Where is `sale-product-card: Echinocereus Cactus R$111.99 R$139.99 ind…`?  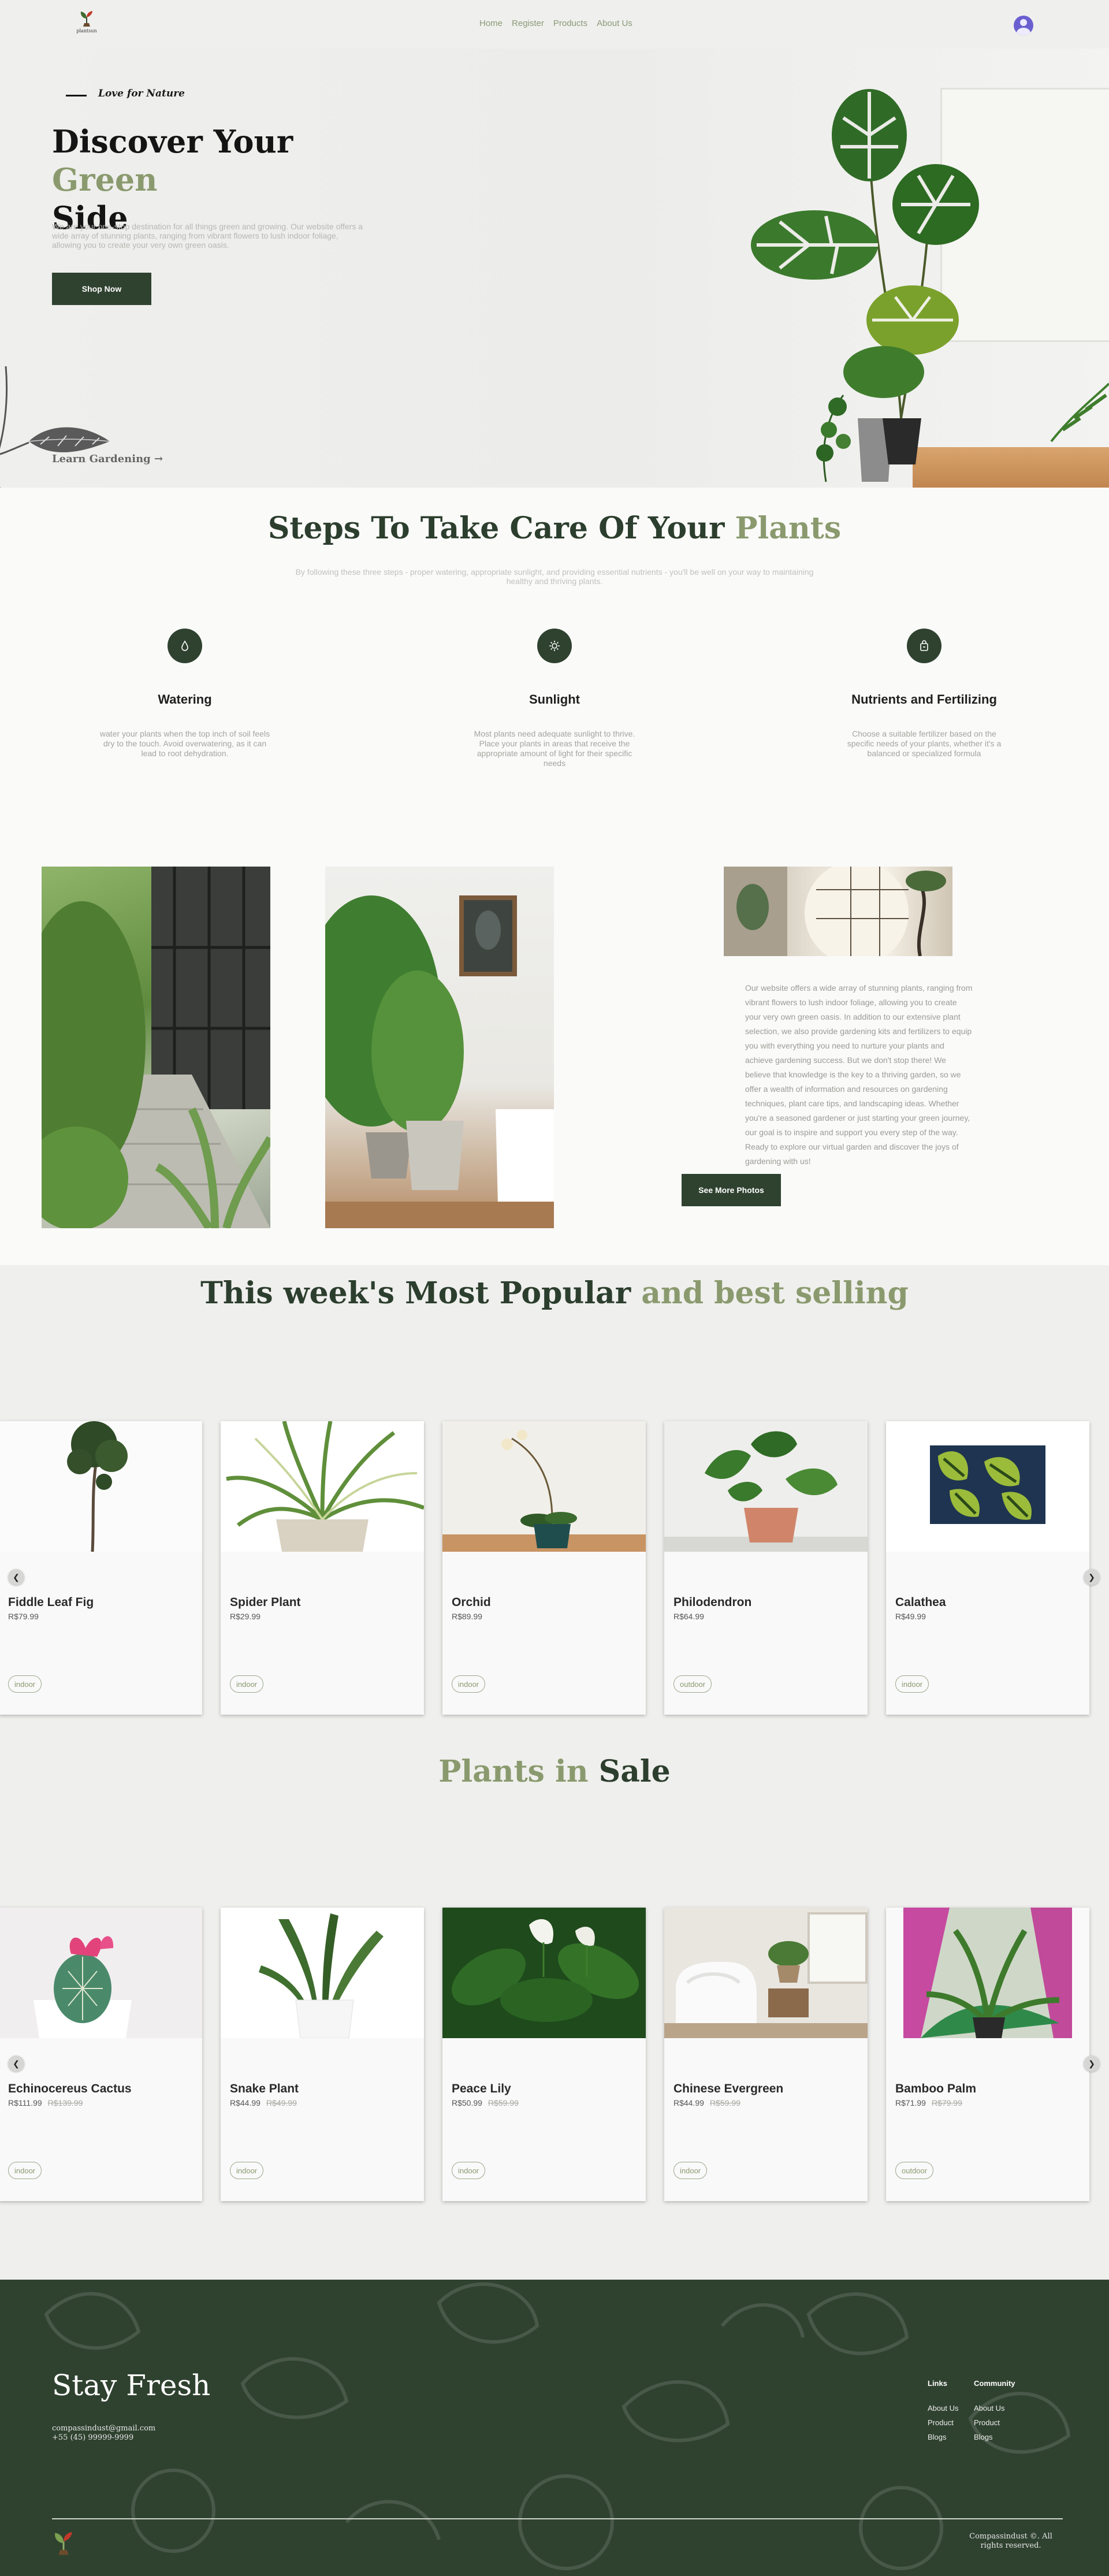 sale-product-card: Echinocereus Cactus R$111.99 R$139.99 ind… is located at coordinates (101, 2054).